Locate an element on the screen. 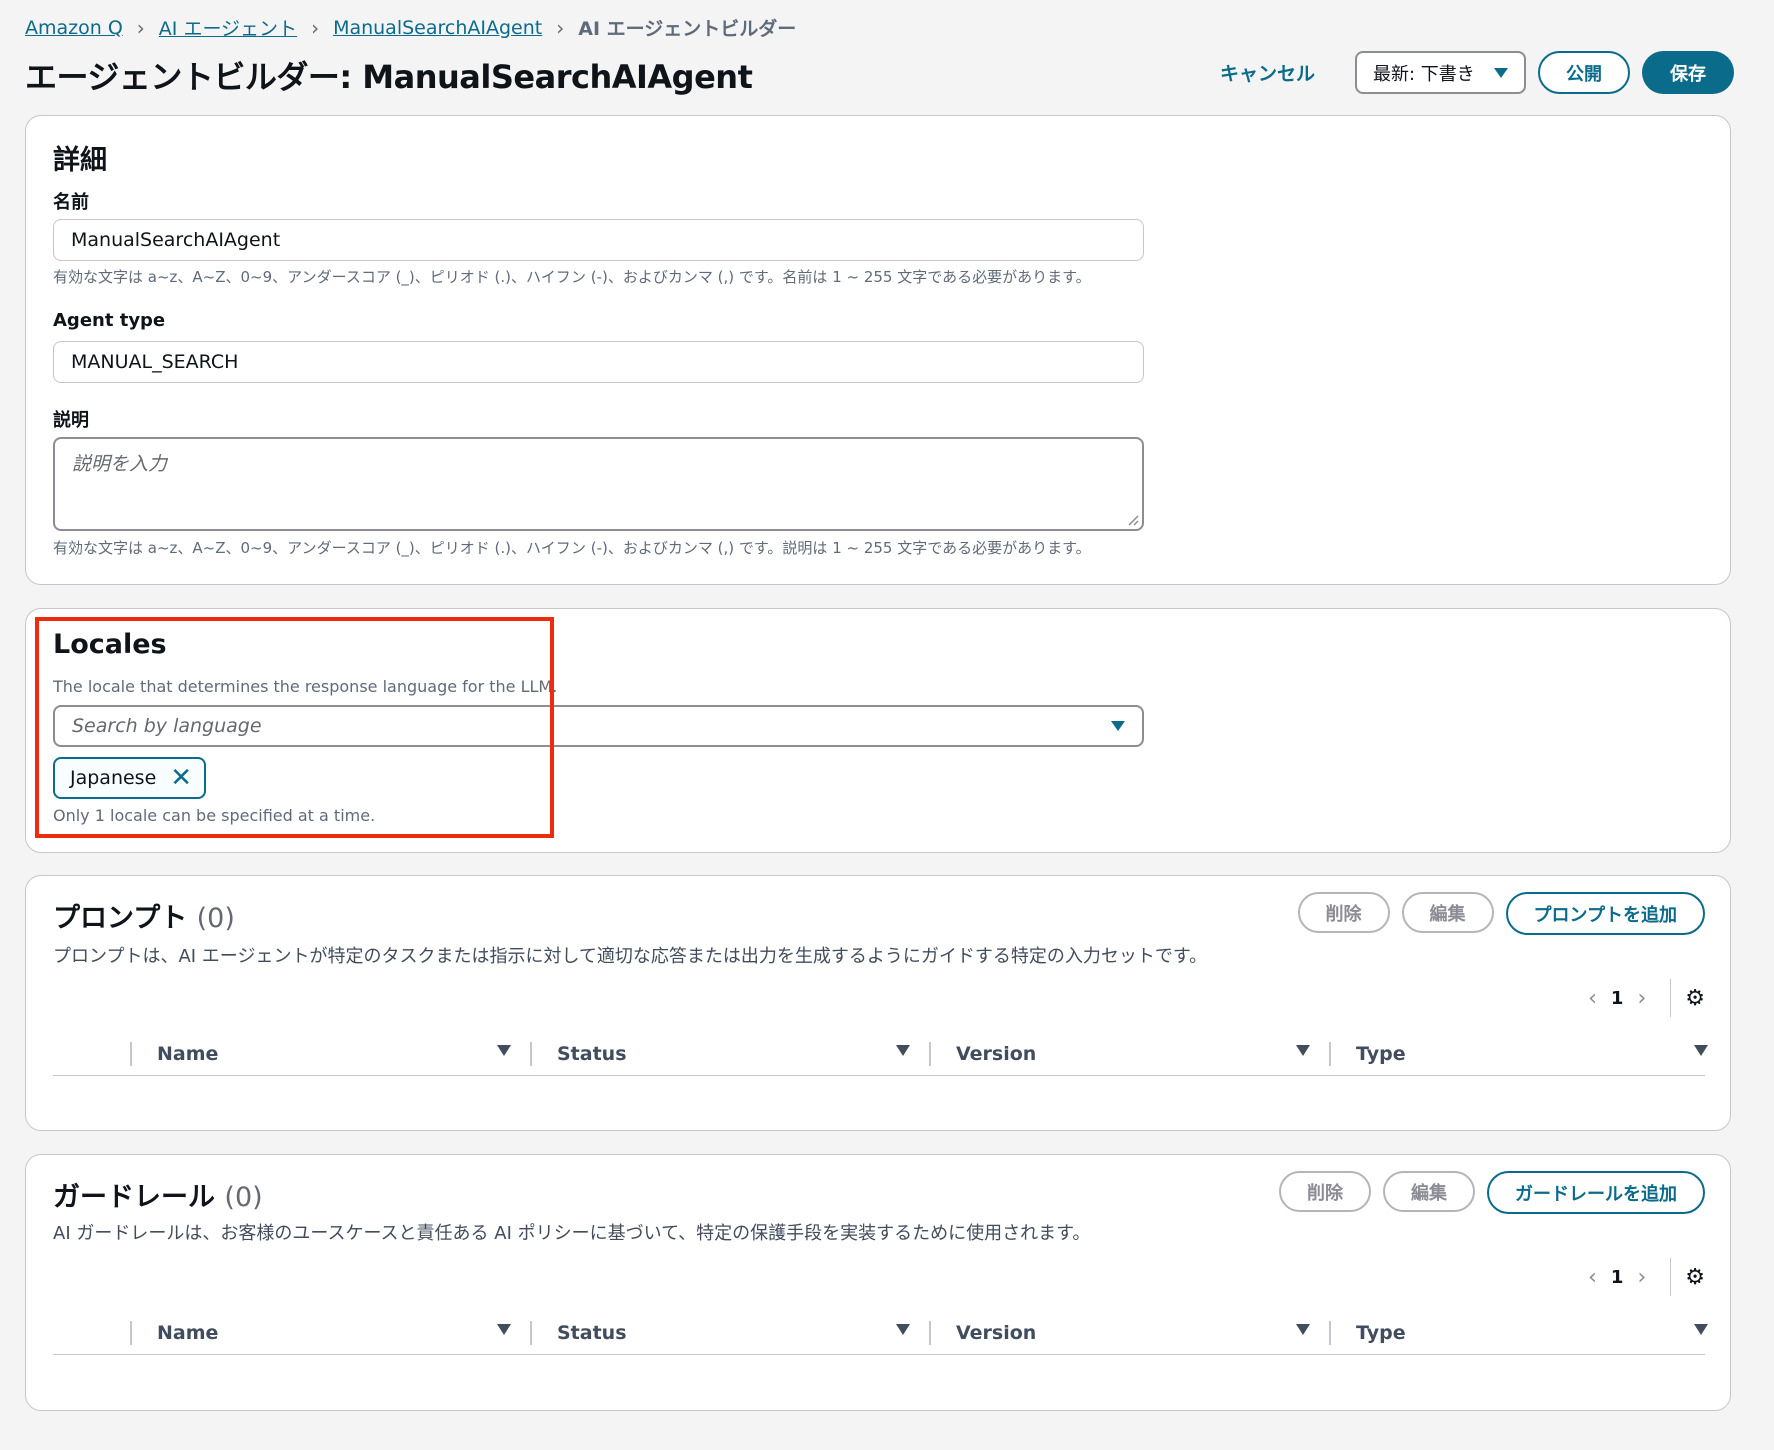 This screenshot has width=1774, height=1450. version-select-value: 最新: 下書き is located at coordinates (1424, 74).